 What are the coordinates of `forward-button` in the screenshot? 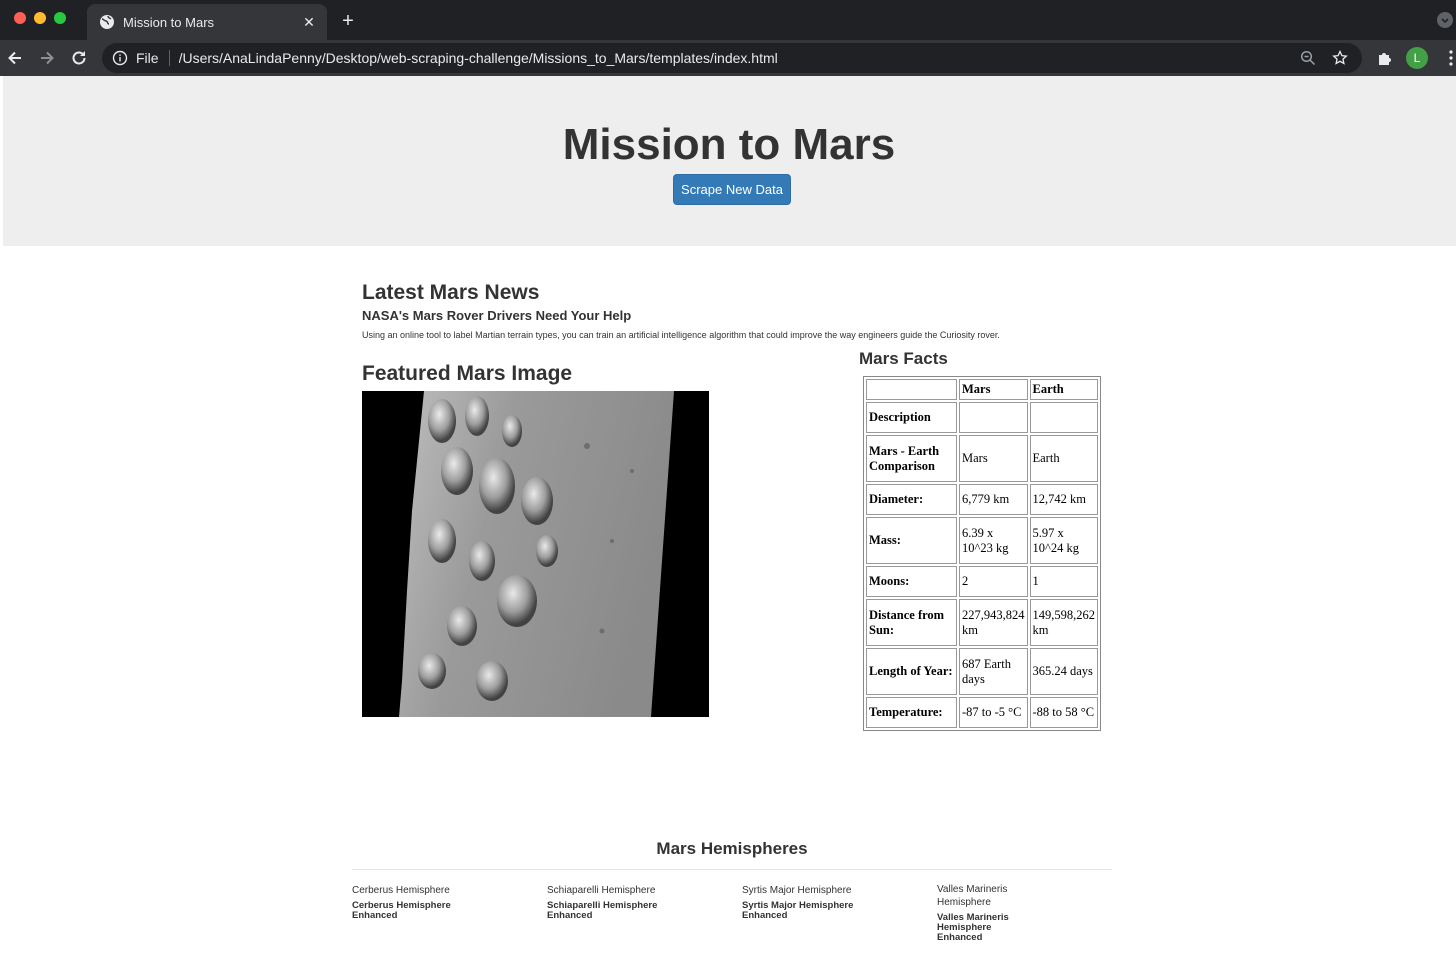 It's located at (47, 58).